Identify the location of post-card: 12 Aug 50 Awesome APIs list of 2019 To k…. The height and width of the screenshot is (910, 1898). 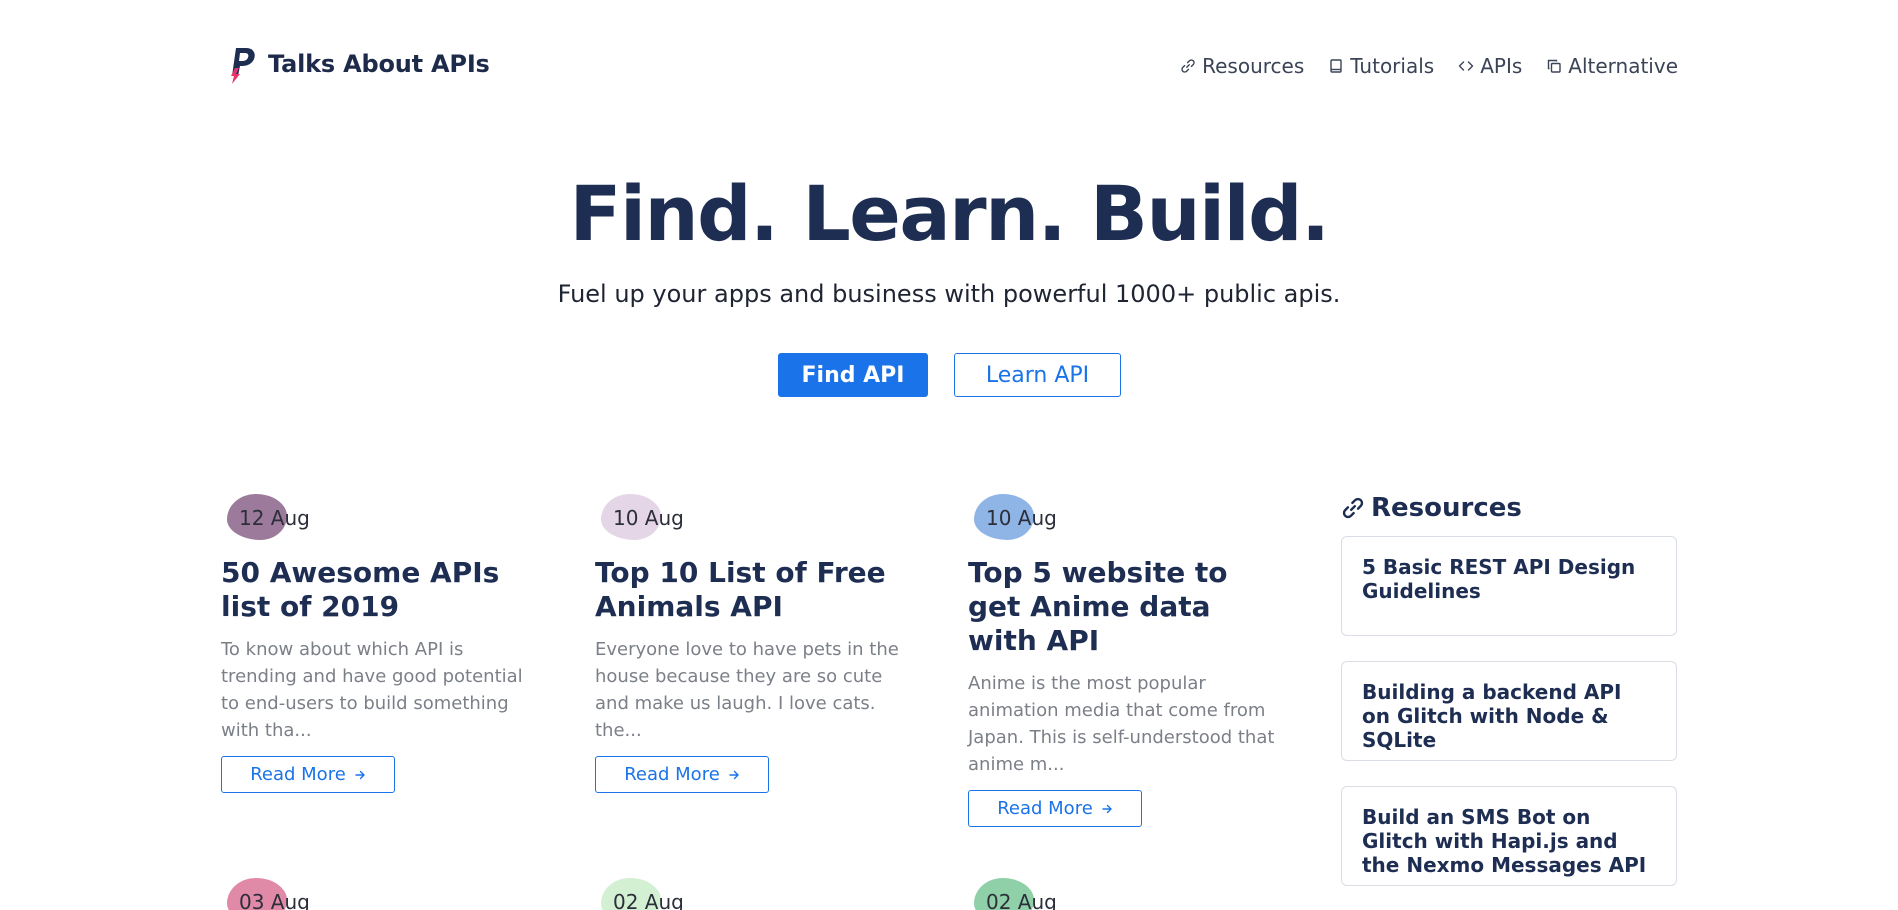
(381, 643).